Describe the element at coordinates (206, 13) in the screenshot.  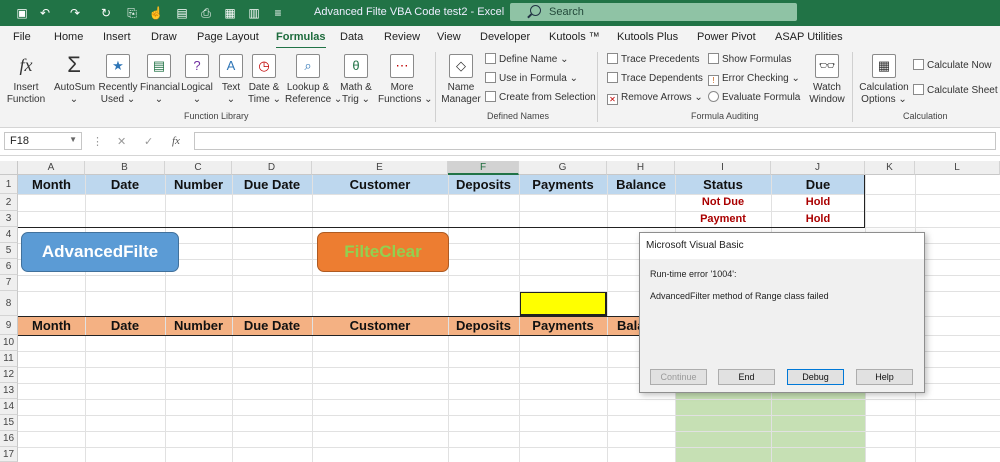
I see `print-icon: ⎙` at that location.